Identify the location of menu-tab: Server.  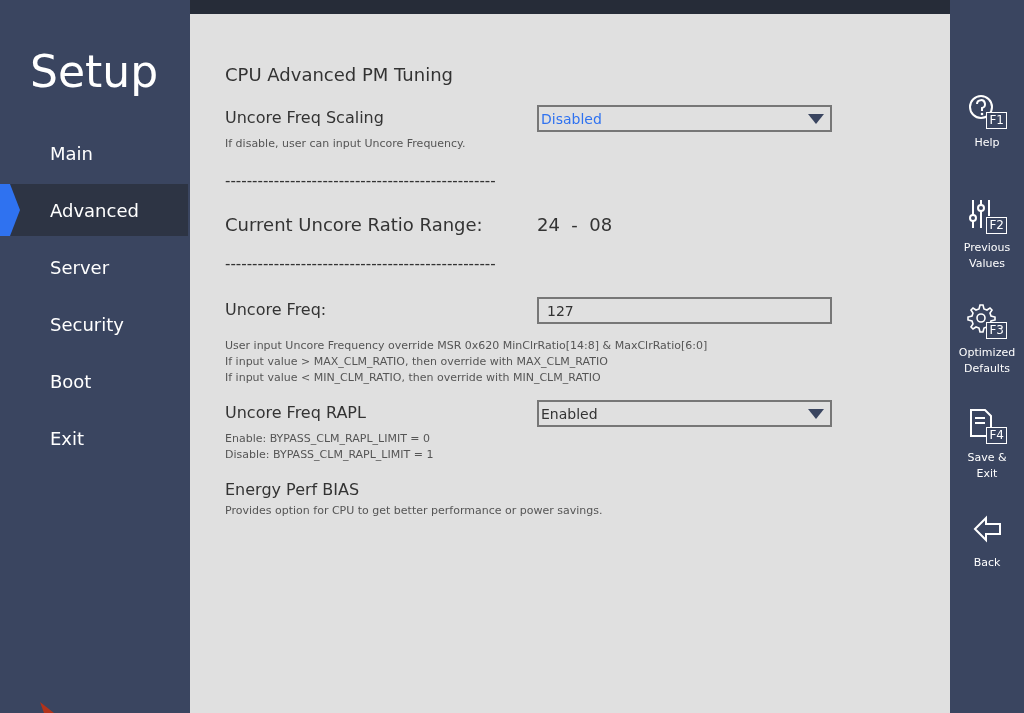
(94, 267).